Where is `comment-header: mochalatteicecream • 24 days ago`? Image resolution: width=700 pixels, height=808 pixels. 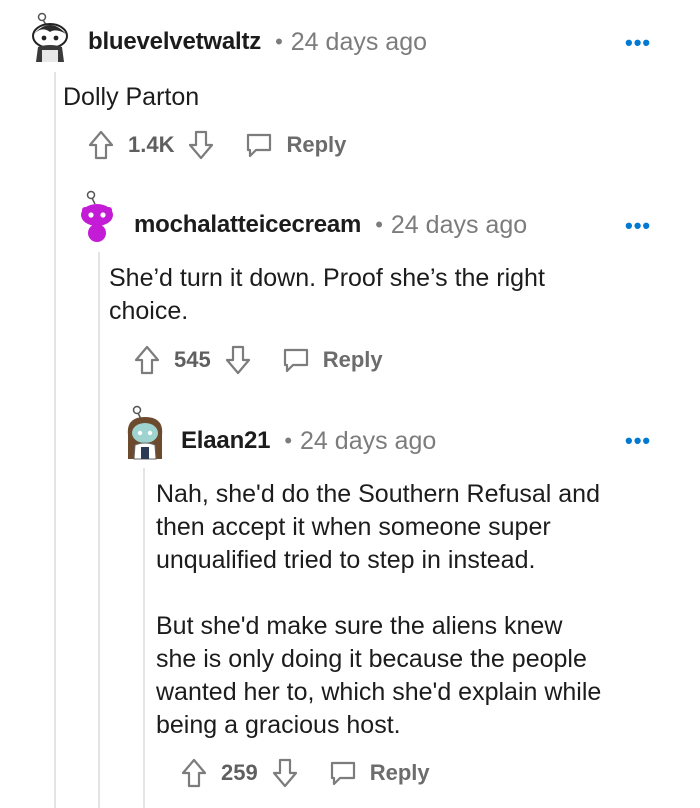 comment-header: mochalatteicecream • 24 days ago is located at coordinates (330, 225).